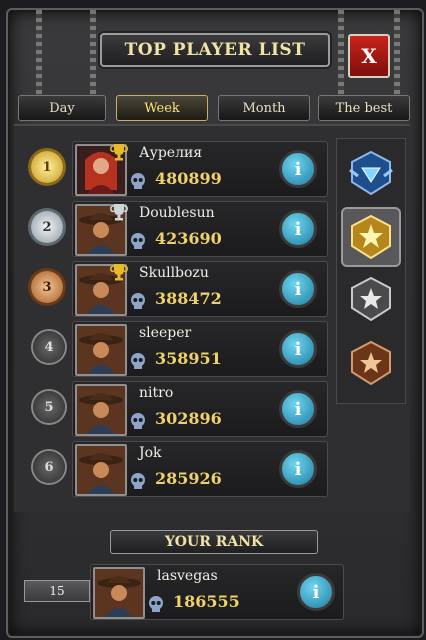  What do you see at coordinates (188, 298) in the screenshot?
I see `player-score: 388472` at bounding box center [188, 298].